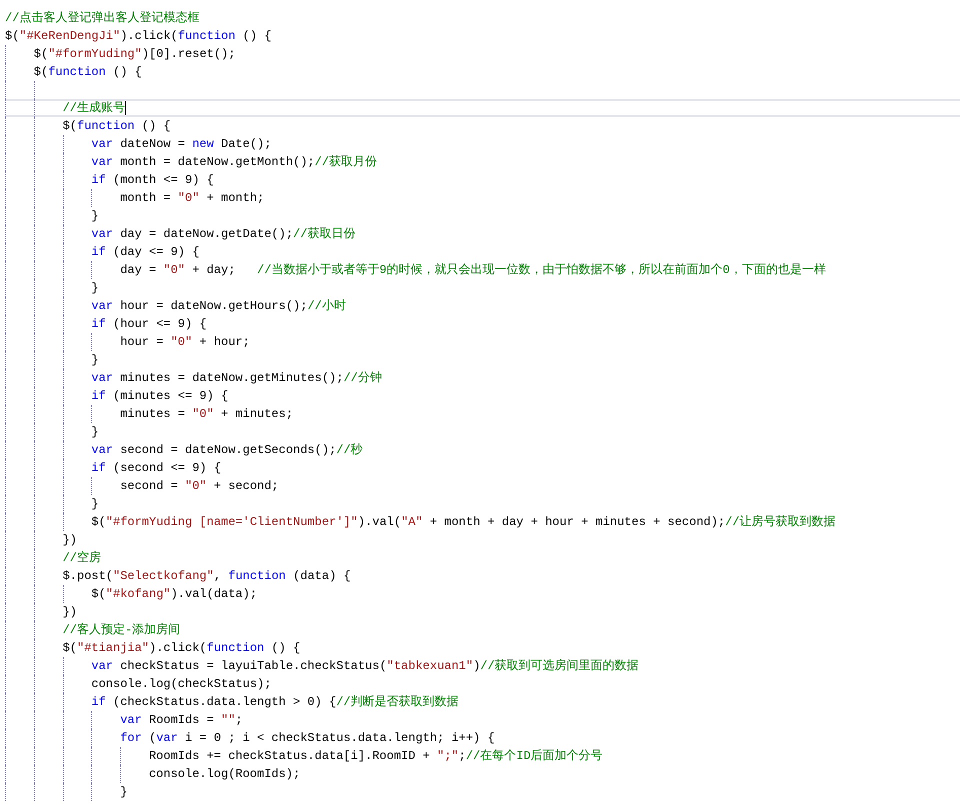  I want to click on code-line: $("#kofang").val(data);, so click(174, 594).